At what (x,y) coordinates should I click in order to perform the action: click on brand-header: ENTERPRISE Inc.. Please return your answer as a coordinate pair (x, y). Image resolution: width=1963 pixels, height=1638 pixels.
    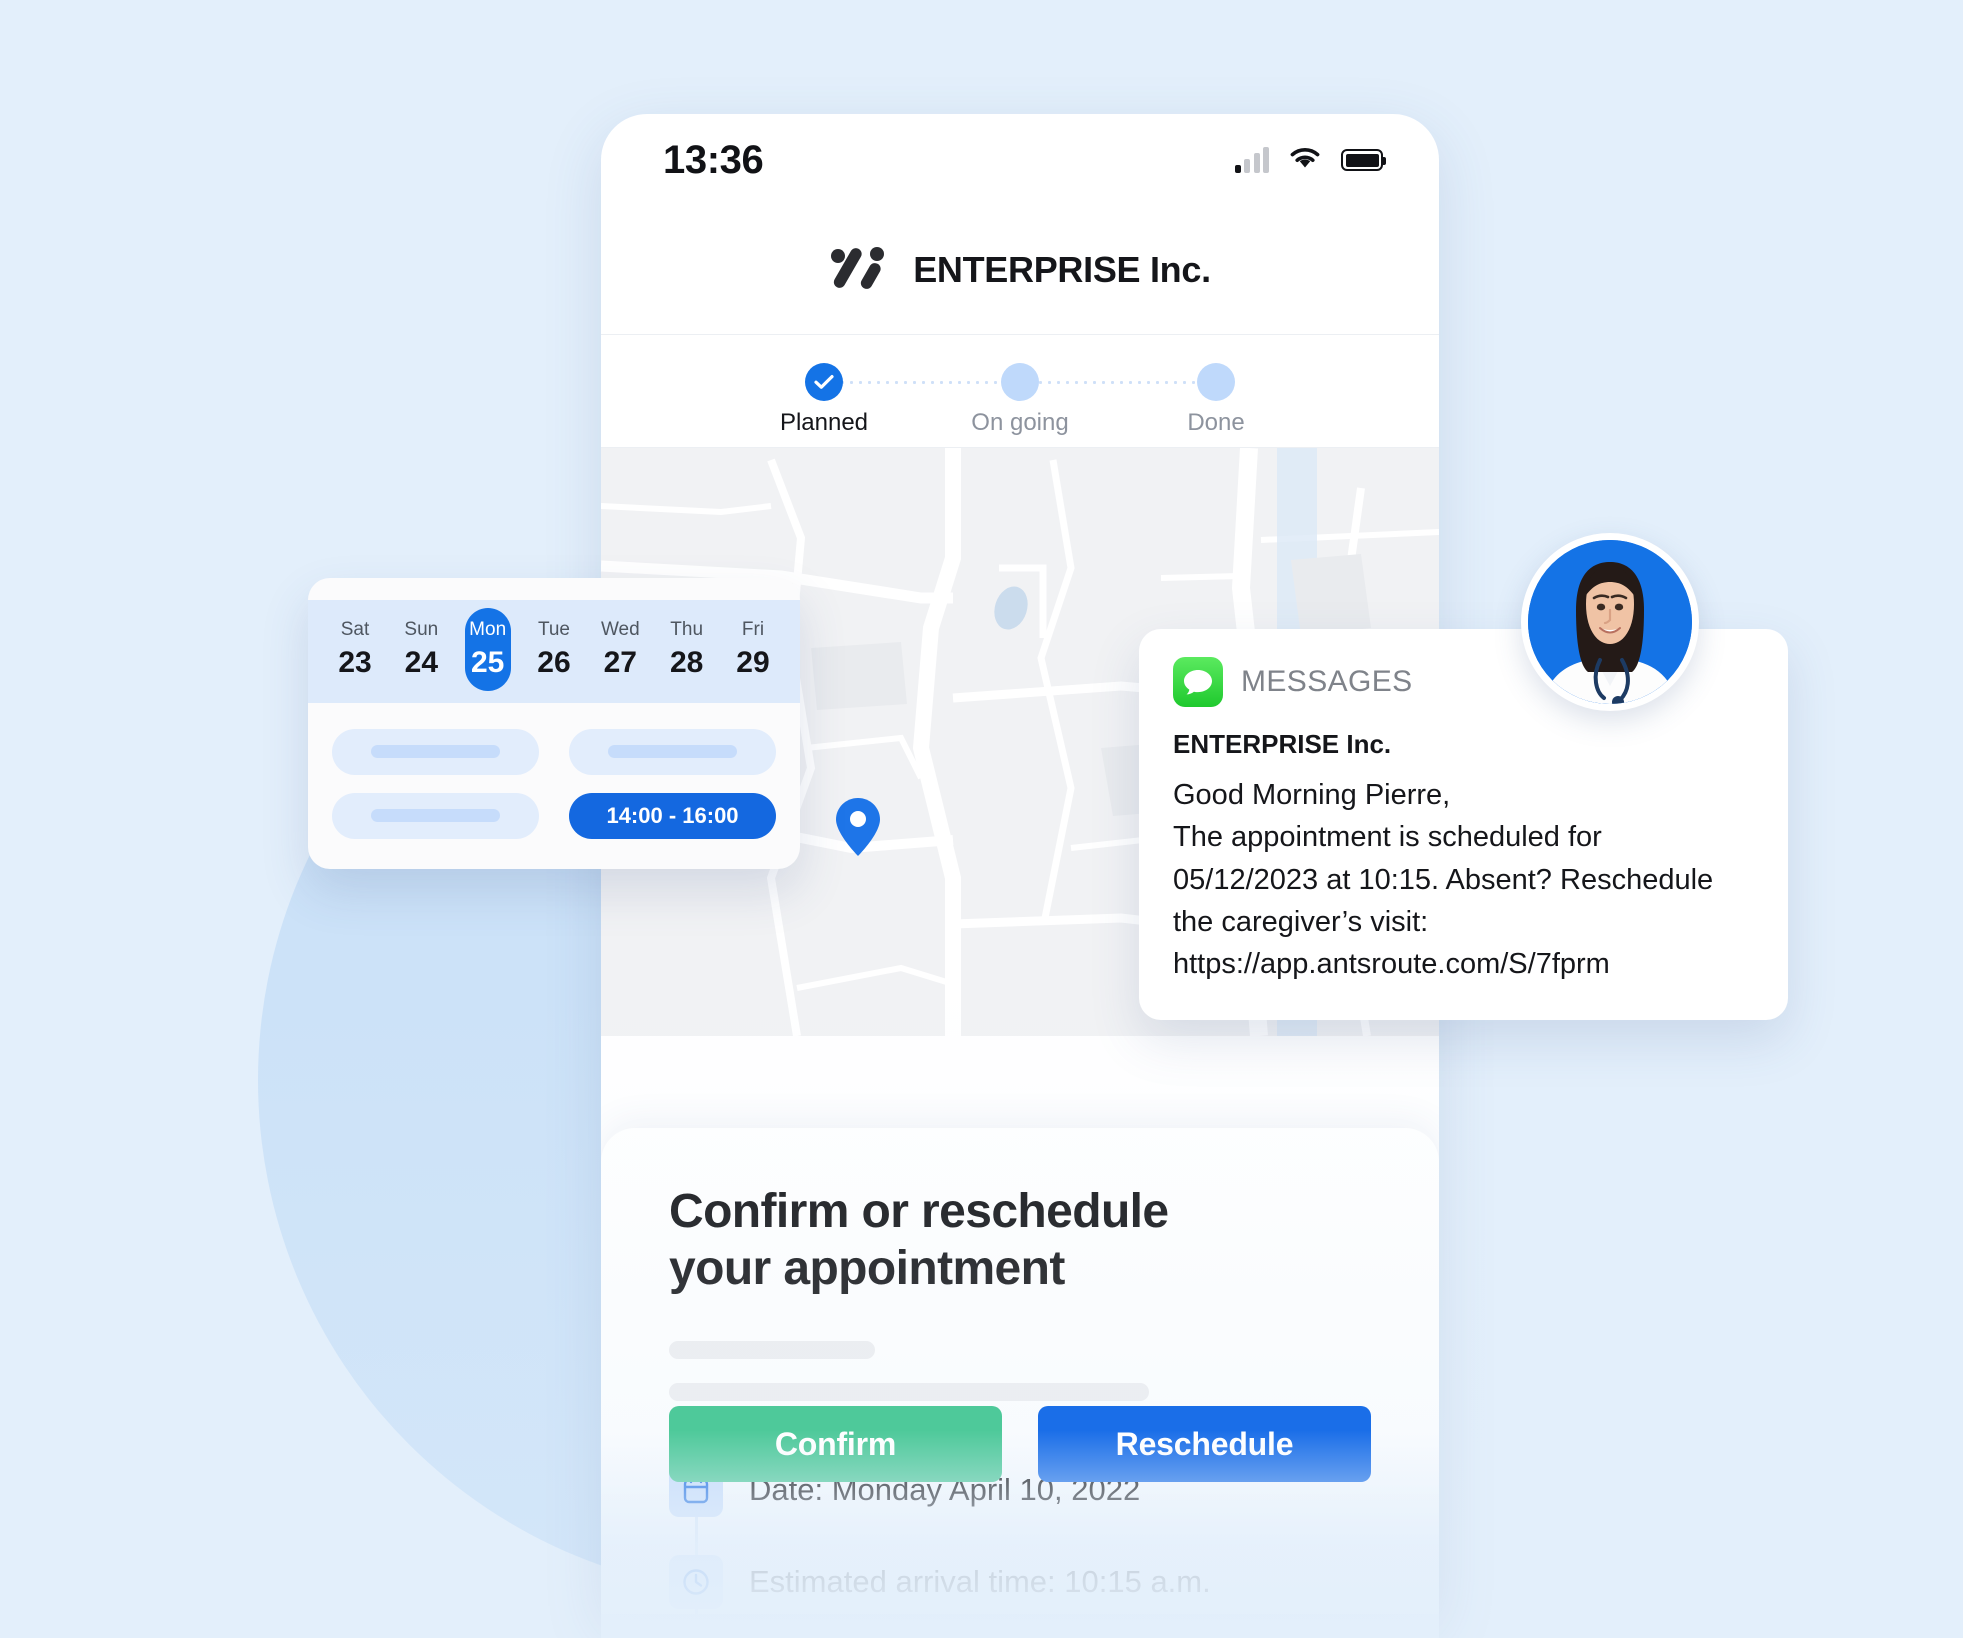
    Looking at the image, I should click on (1020, 270).